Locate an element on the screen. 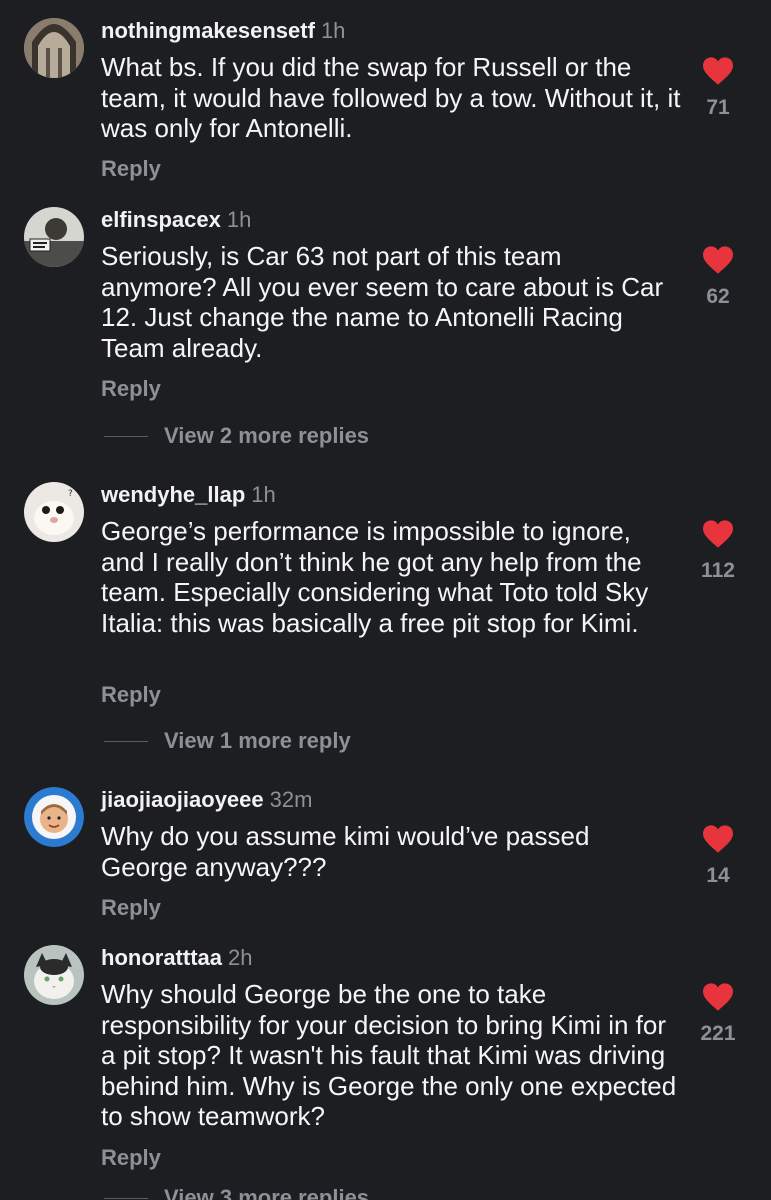 The height and width of the screenshot is (1200, 771). comment-meta: elfinspacex 1h is located at coordinates (176, 220).